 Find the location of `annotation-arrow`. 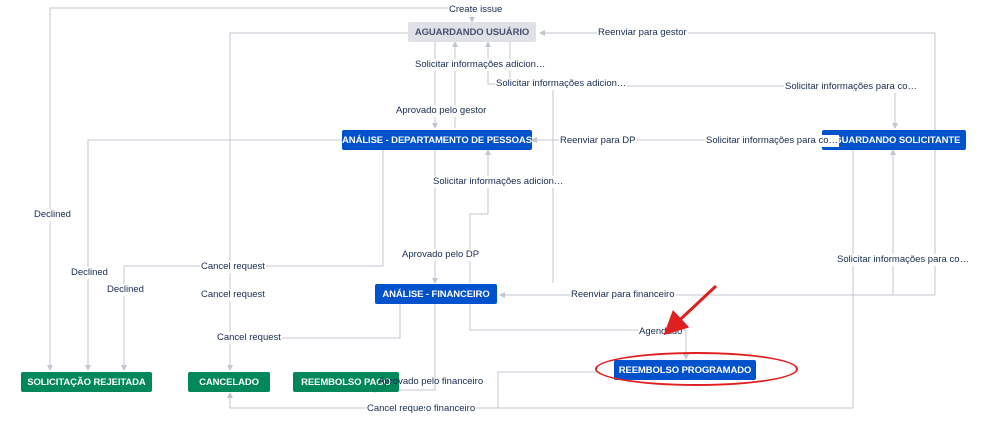

annotation-arrow is located at coordinates (690, 310).